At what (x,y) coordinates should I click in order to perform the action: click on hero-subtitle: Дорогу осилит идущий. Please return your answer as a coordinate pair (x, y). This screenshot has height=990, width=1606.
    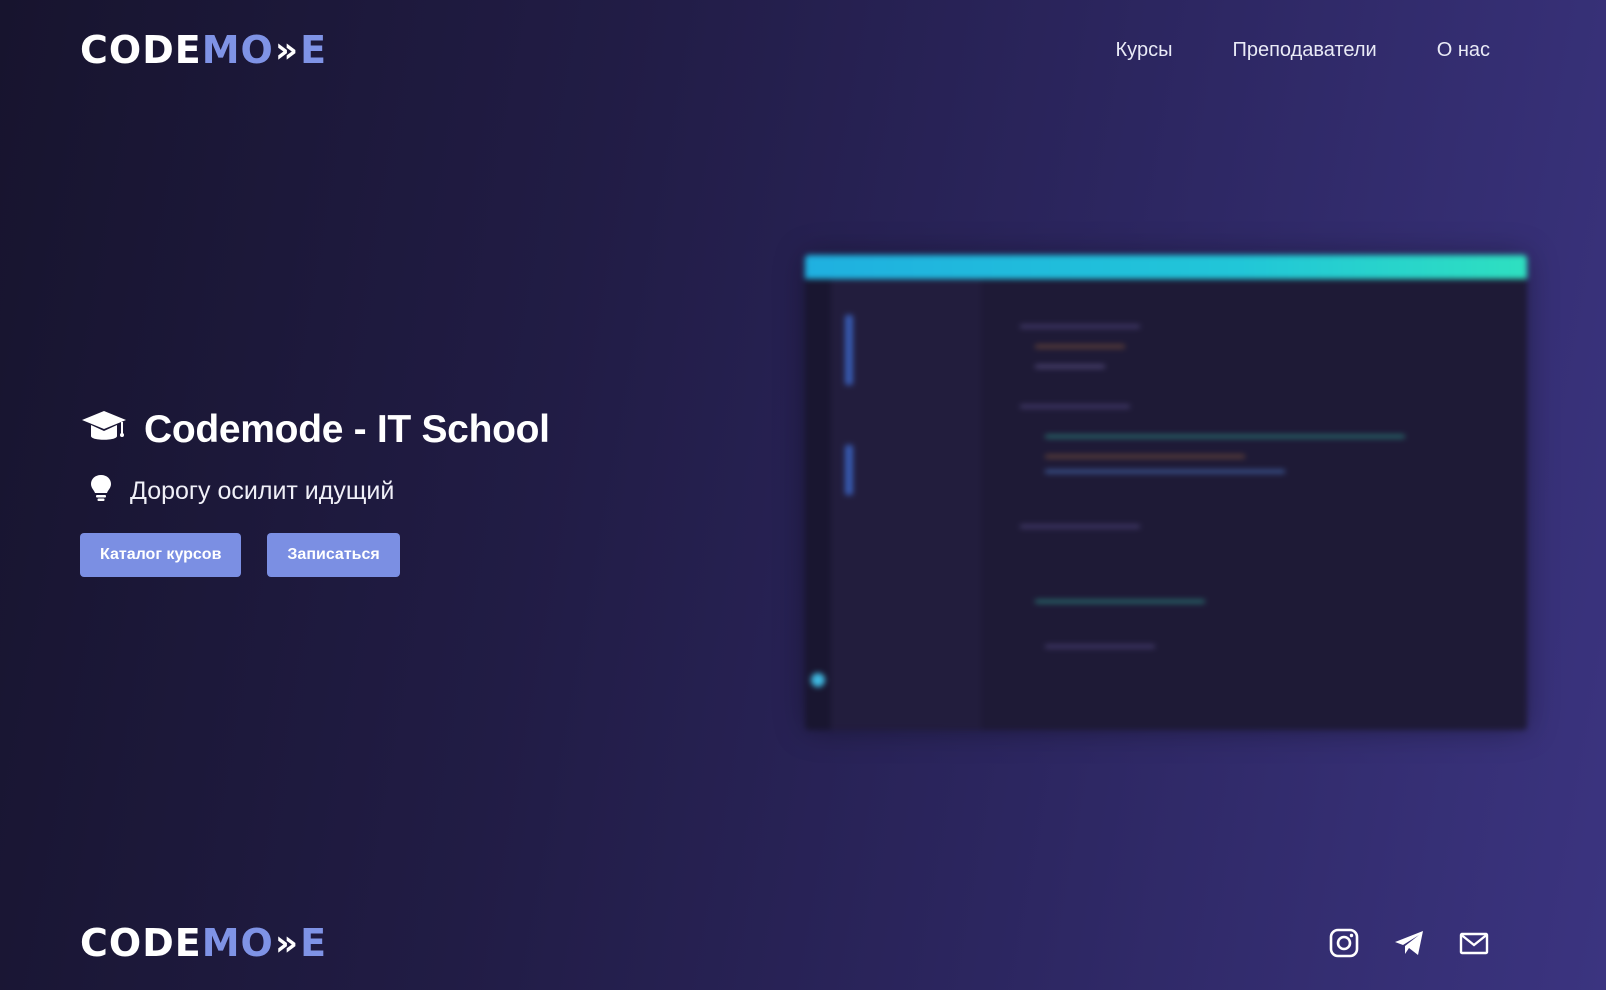
    Looking at the image, I should click on (262, 491).